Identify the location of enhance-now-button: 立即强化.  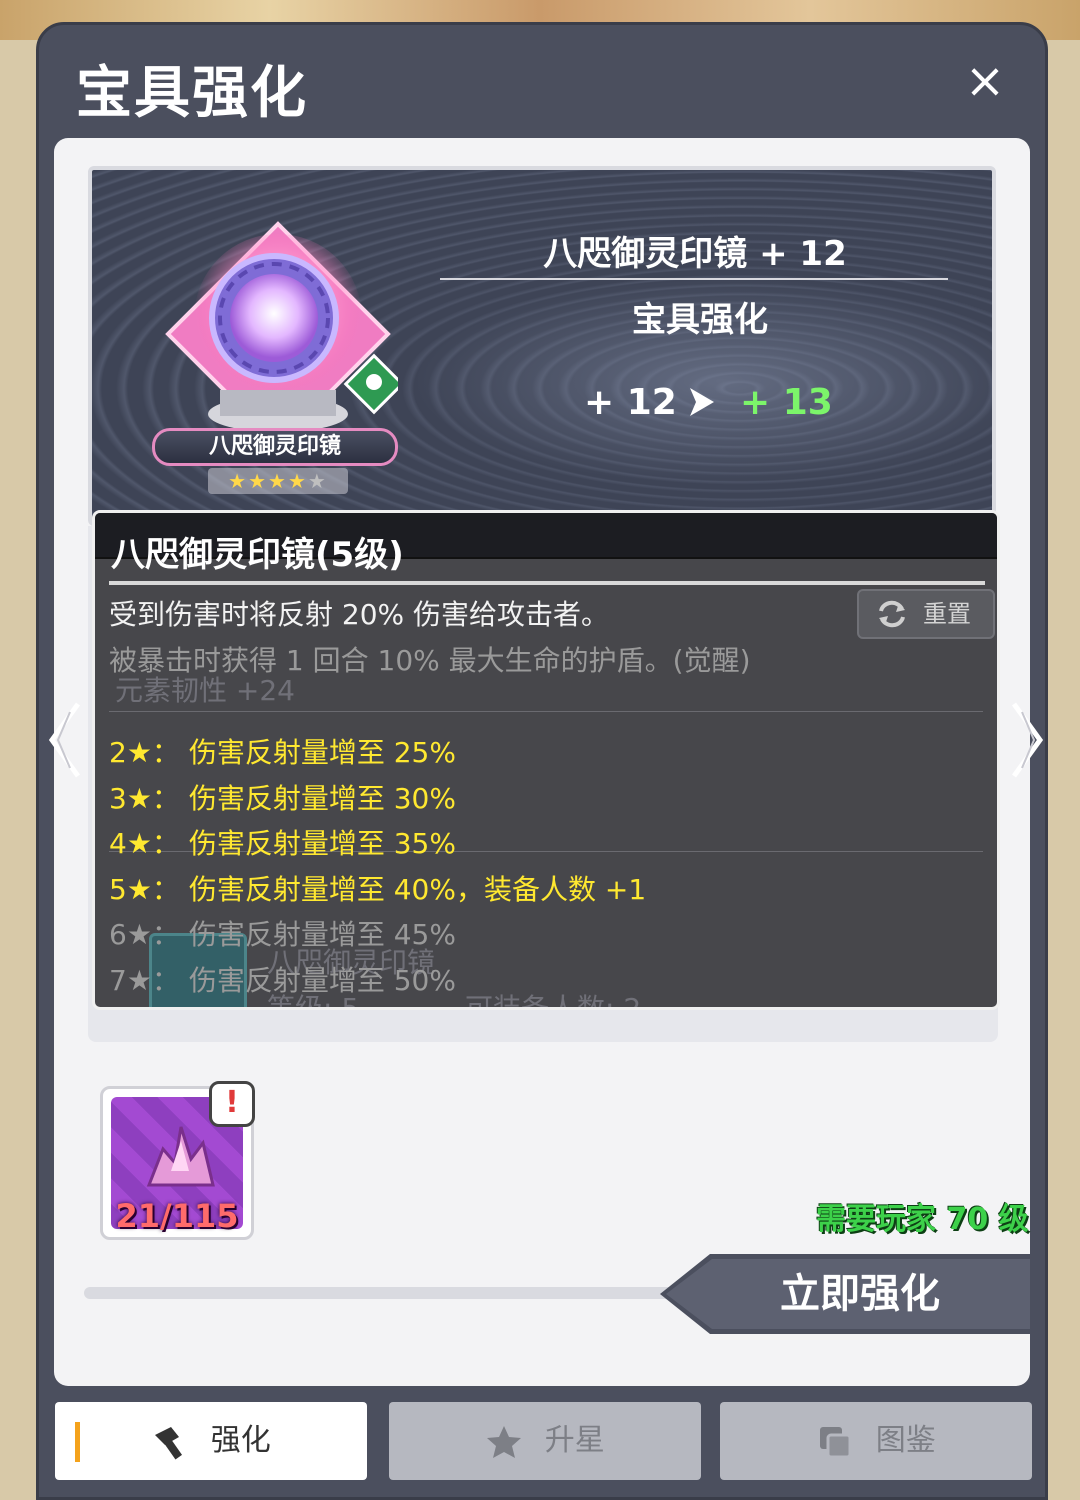
(845, 1294).